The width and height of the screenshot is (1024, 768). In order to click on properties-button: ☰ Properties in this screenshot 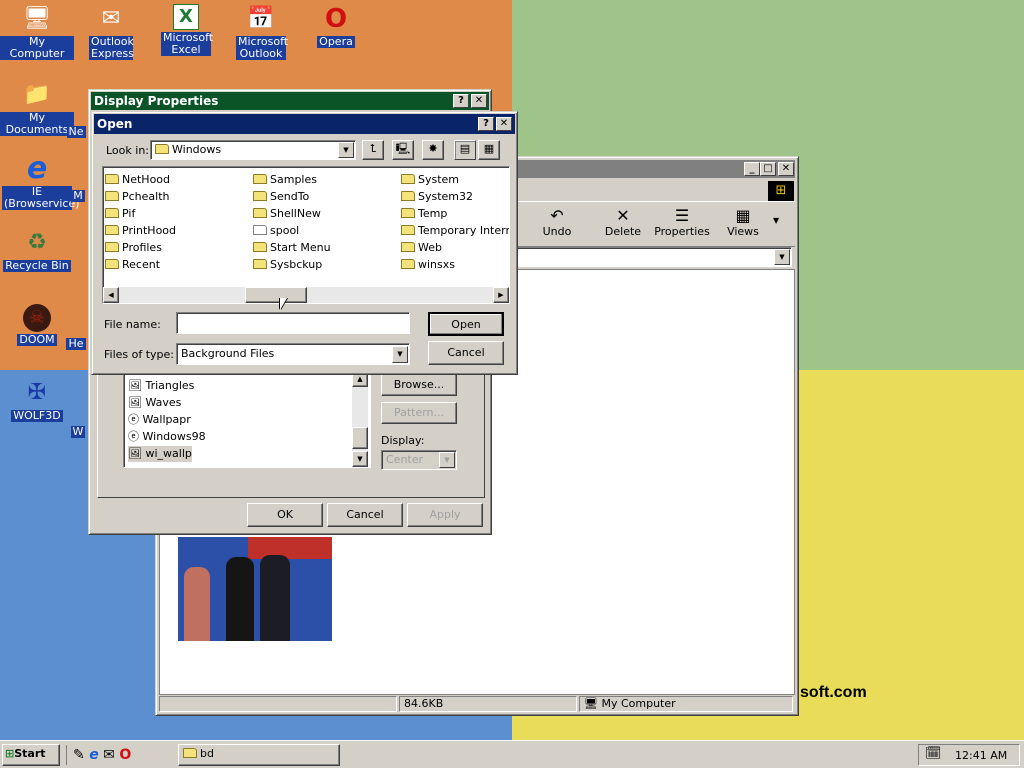, I will do `click(682, 222)`.